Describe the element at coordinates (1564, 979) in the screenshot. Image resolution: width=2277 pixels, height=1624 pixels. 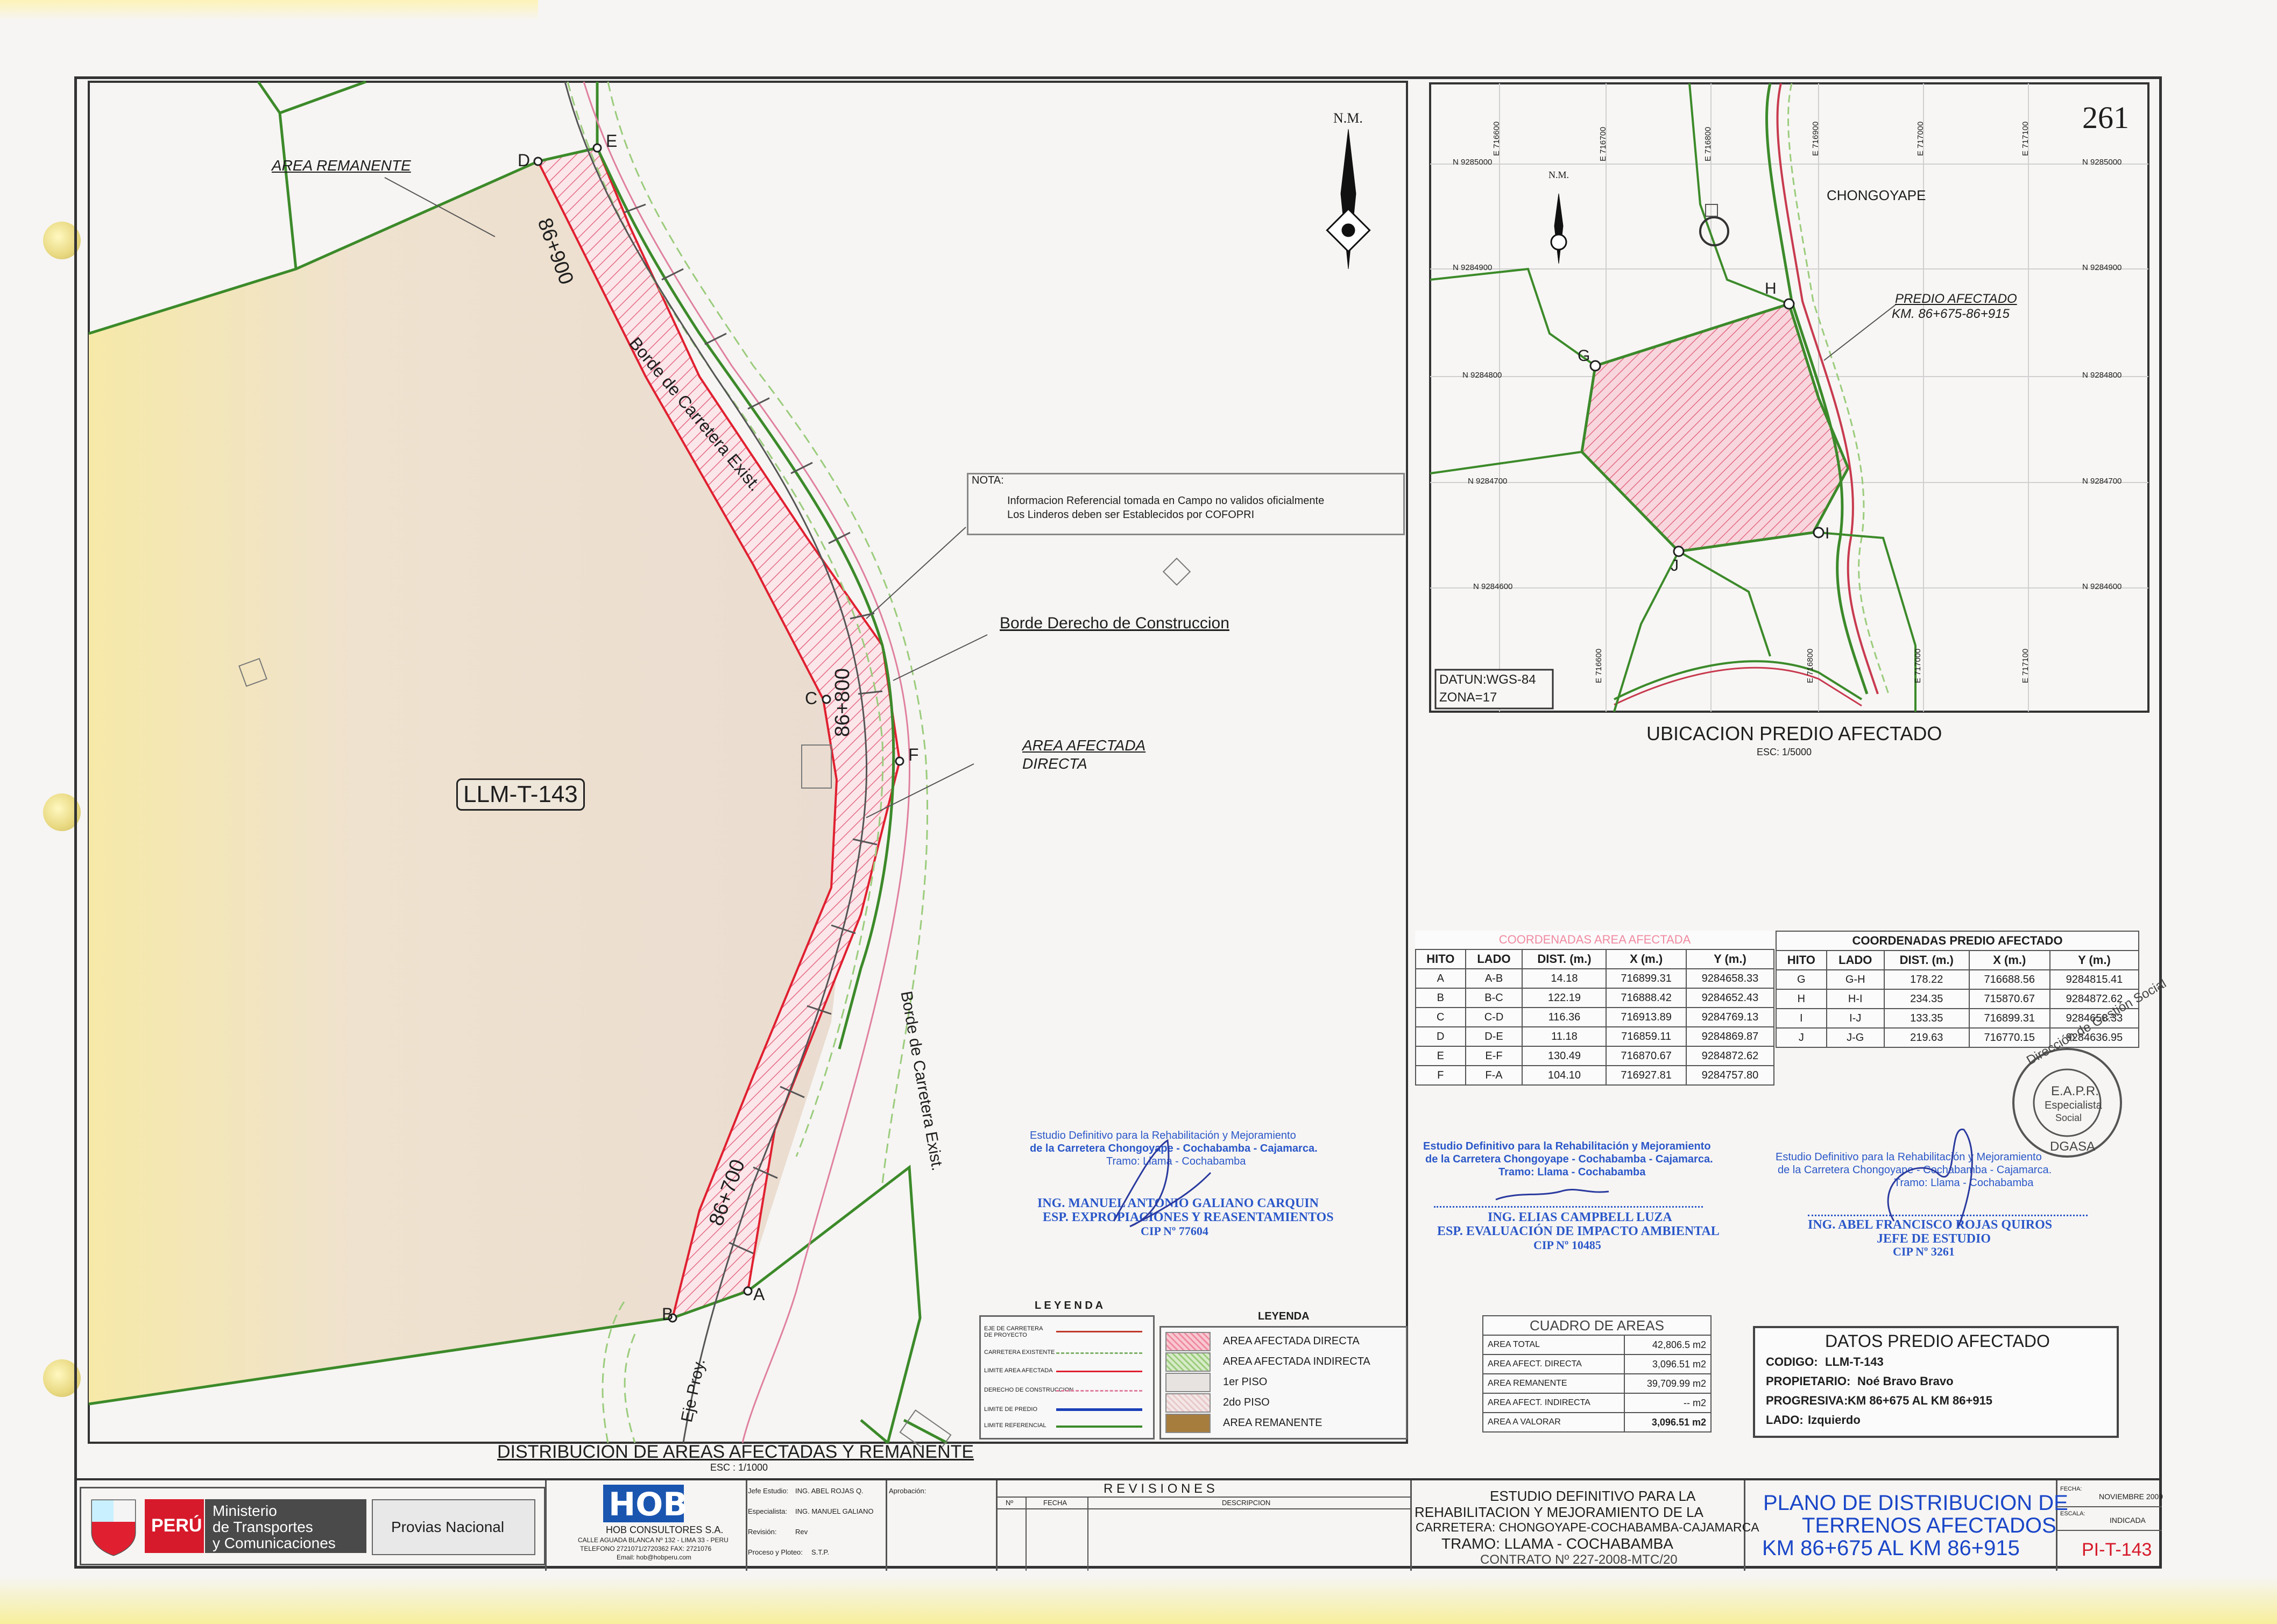
I see `cell: 14.18` at that location.